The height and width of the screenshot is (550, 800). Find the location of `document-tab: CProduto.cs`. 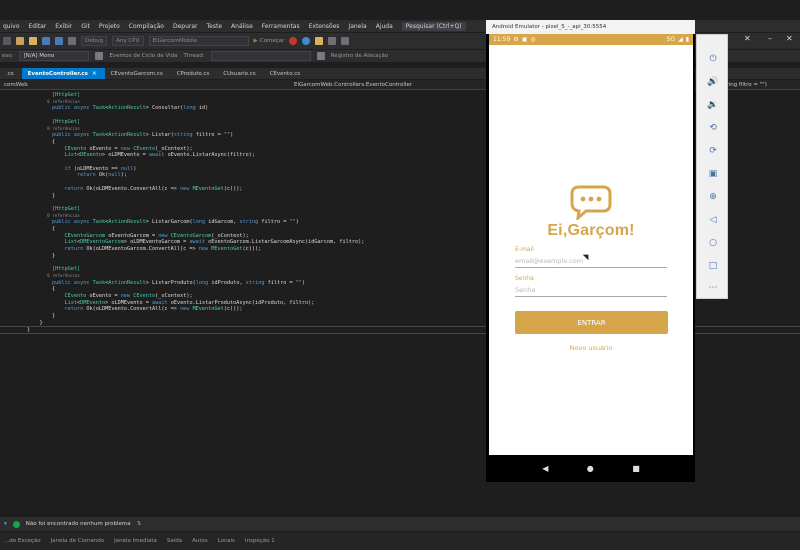

document-tab: CProduto.cs is located at coordinates (194, 73).